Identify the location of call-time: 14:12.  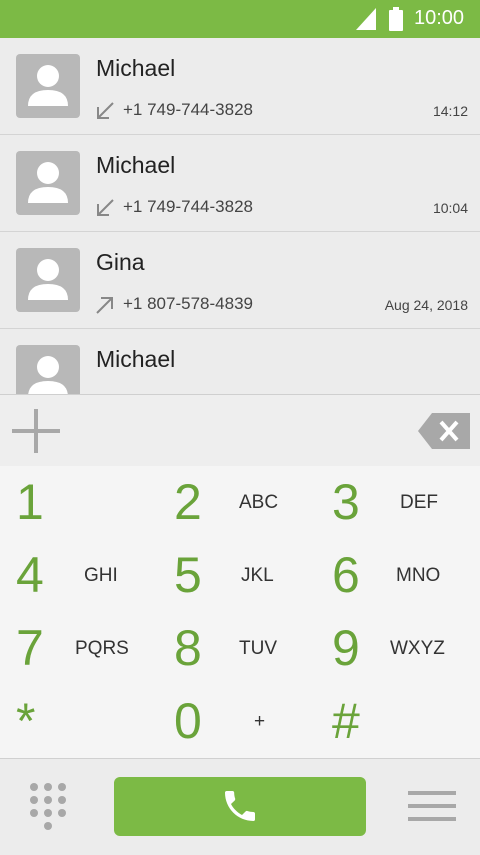
(450, 111).